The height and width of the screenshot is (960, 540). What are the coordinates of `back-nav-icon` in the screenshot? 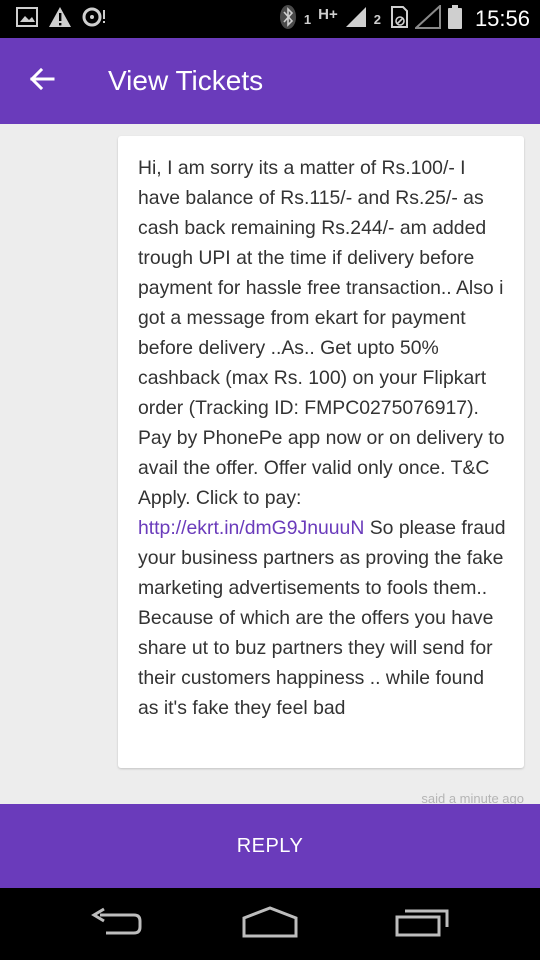 It's located at (117, 924).